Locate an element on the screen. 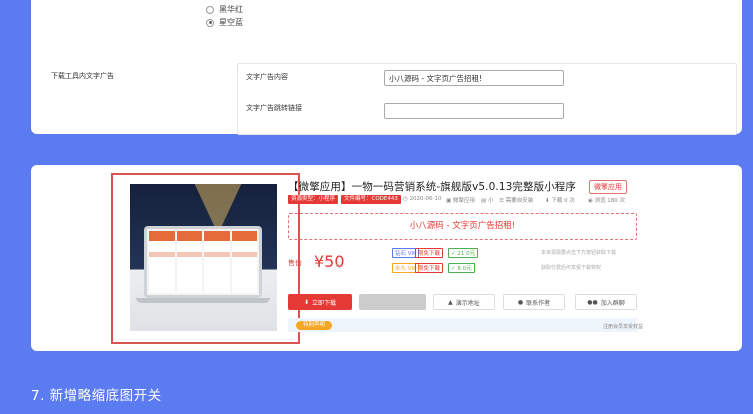 Image resolution: width=753 pixels, height=414 pixels. meta-date: ◷ 2020-06-10 is located at coordinates (422, 199).